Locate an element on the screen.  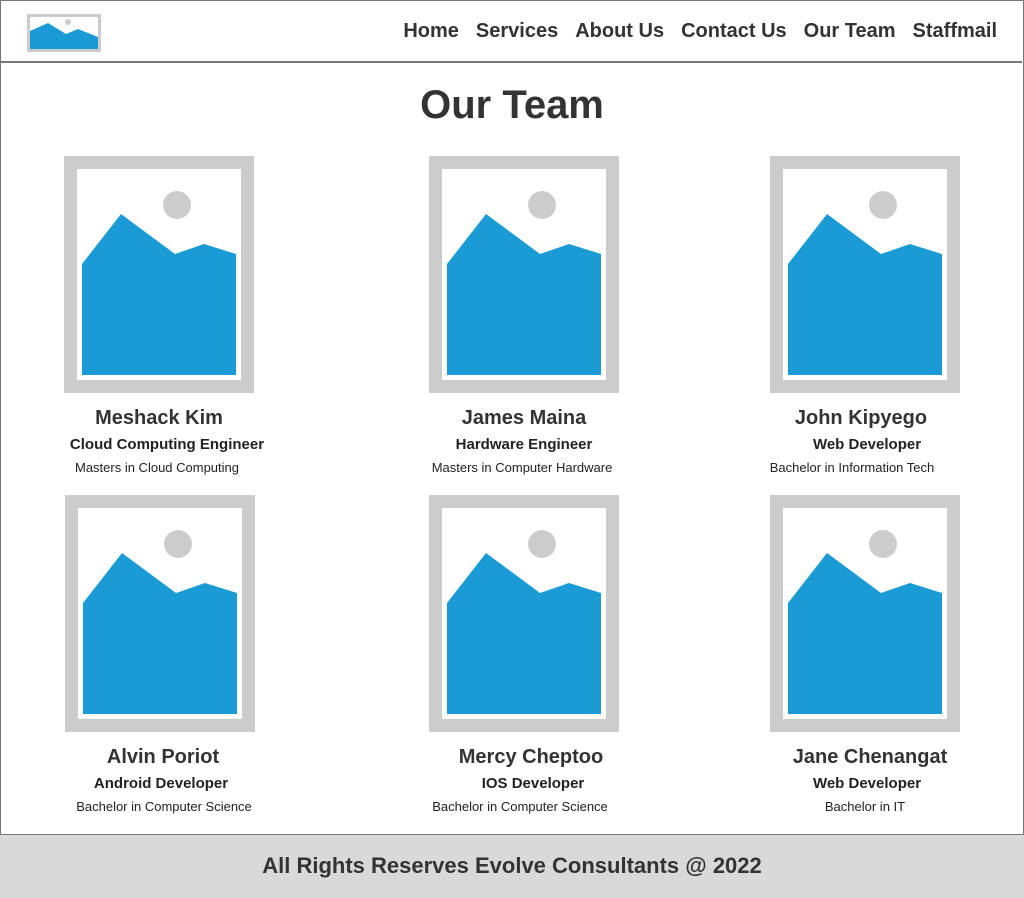
nav-staffmail: Staffmail is located at coordinates (955, 31).